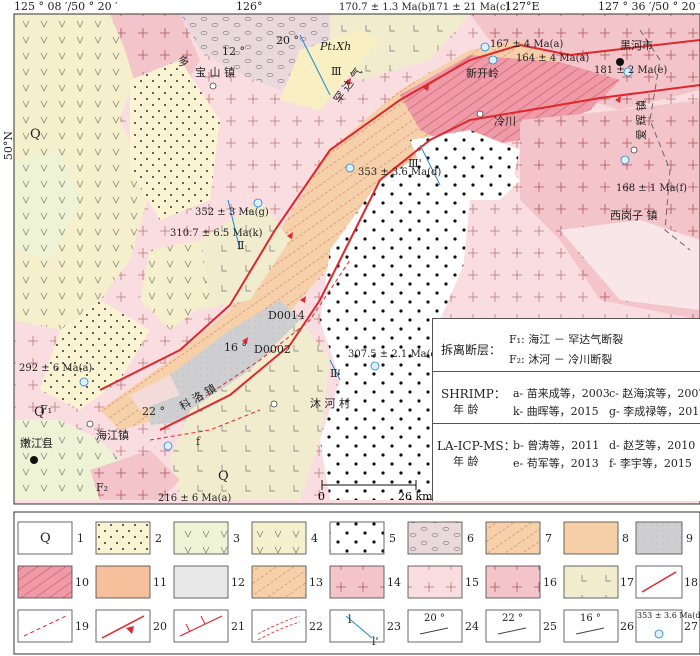  What do you see at coordinates (102, 487) in the screenshot?
I see `label-f2: F₂` at bounding box center [102, 487].